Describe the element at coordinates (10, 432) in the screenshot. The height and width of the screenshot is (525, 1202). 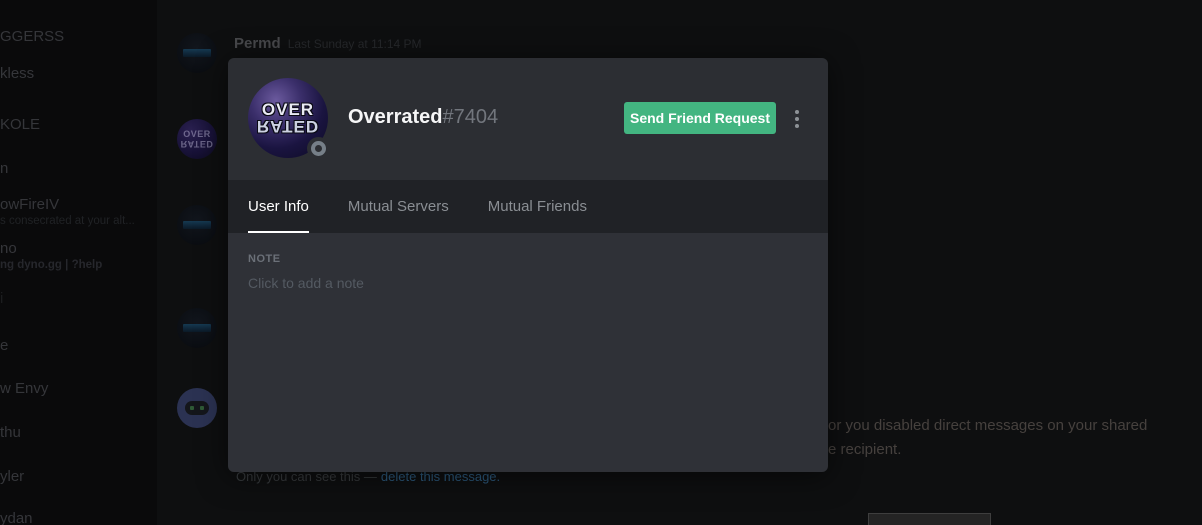
I see `dm-username: thu` at that location.